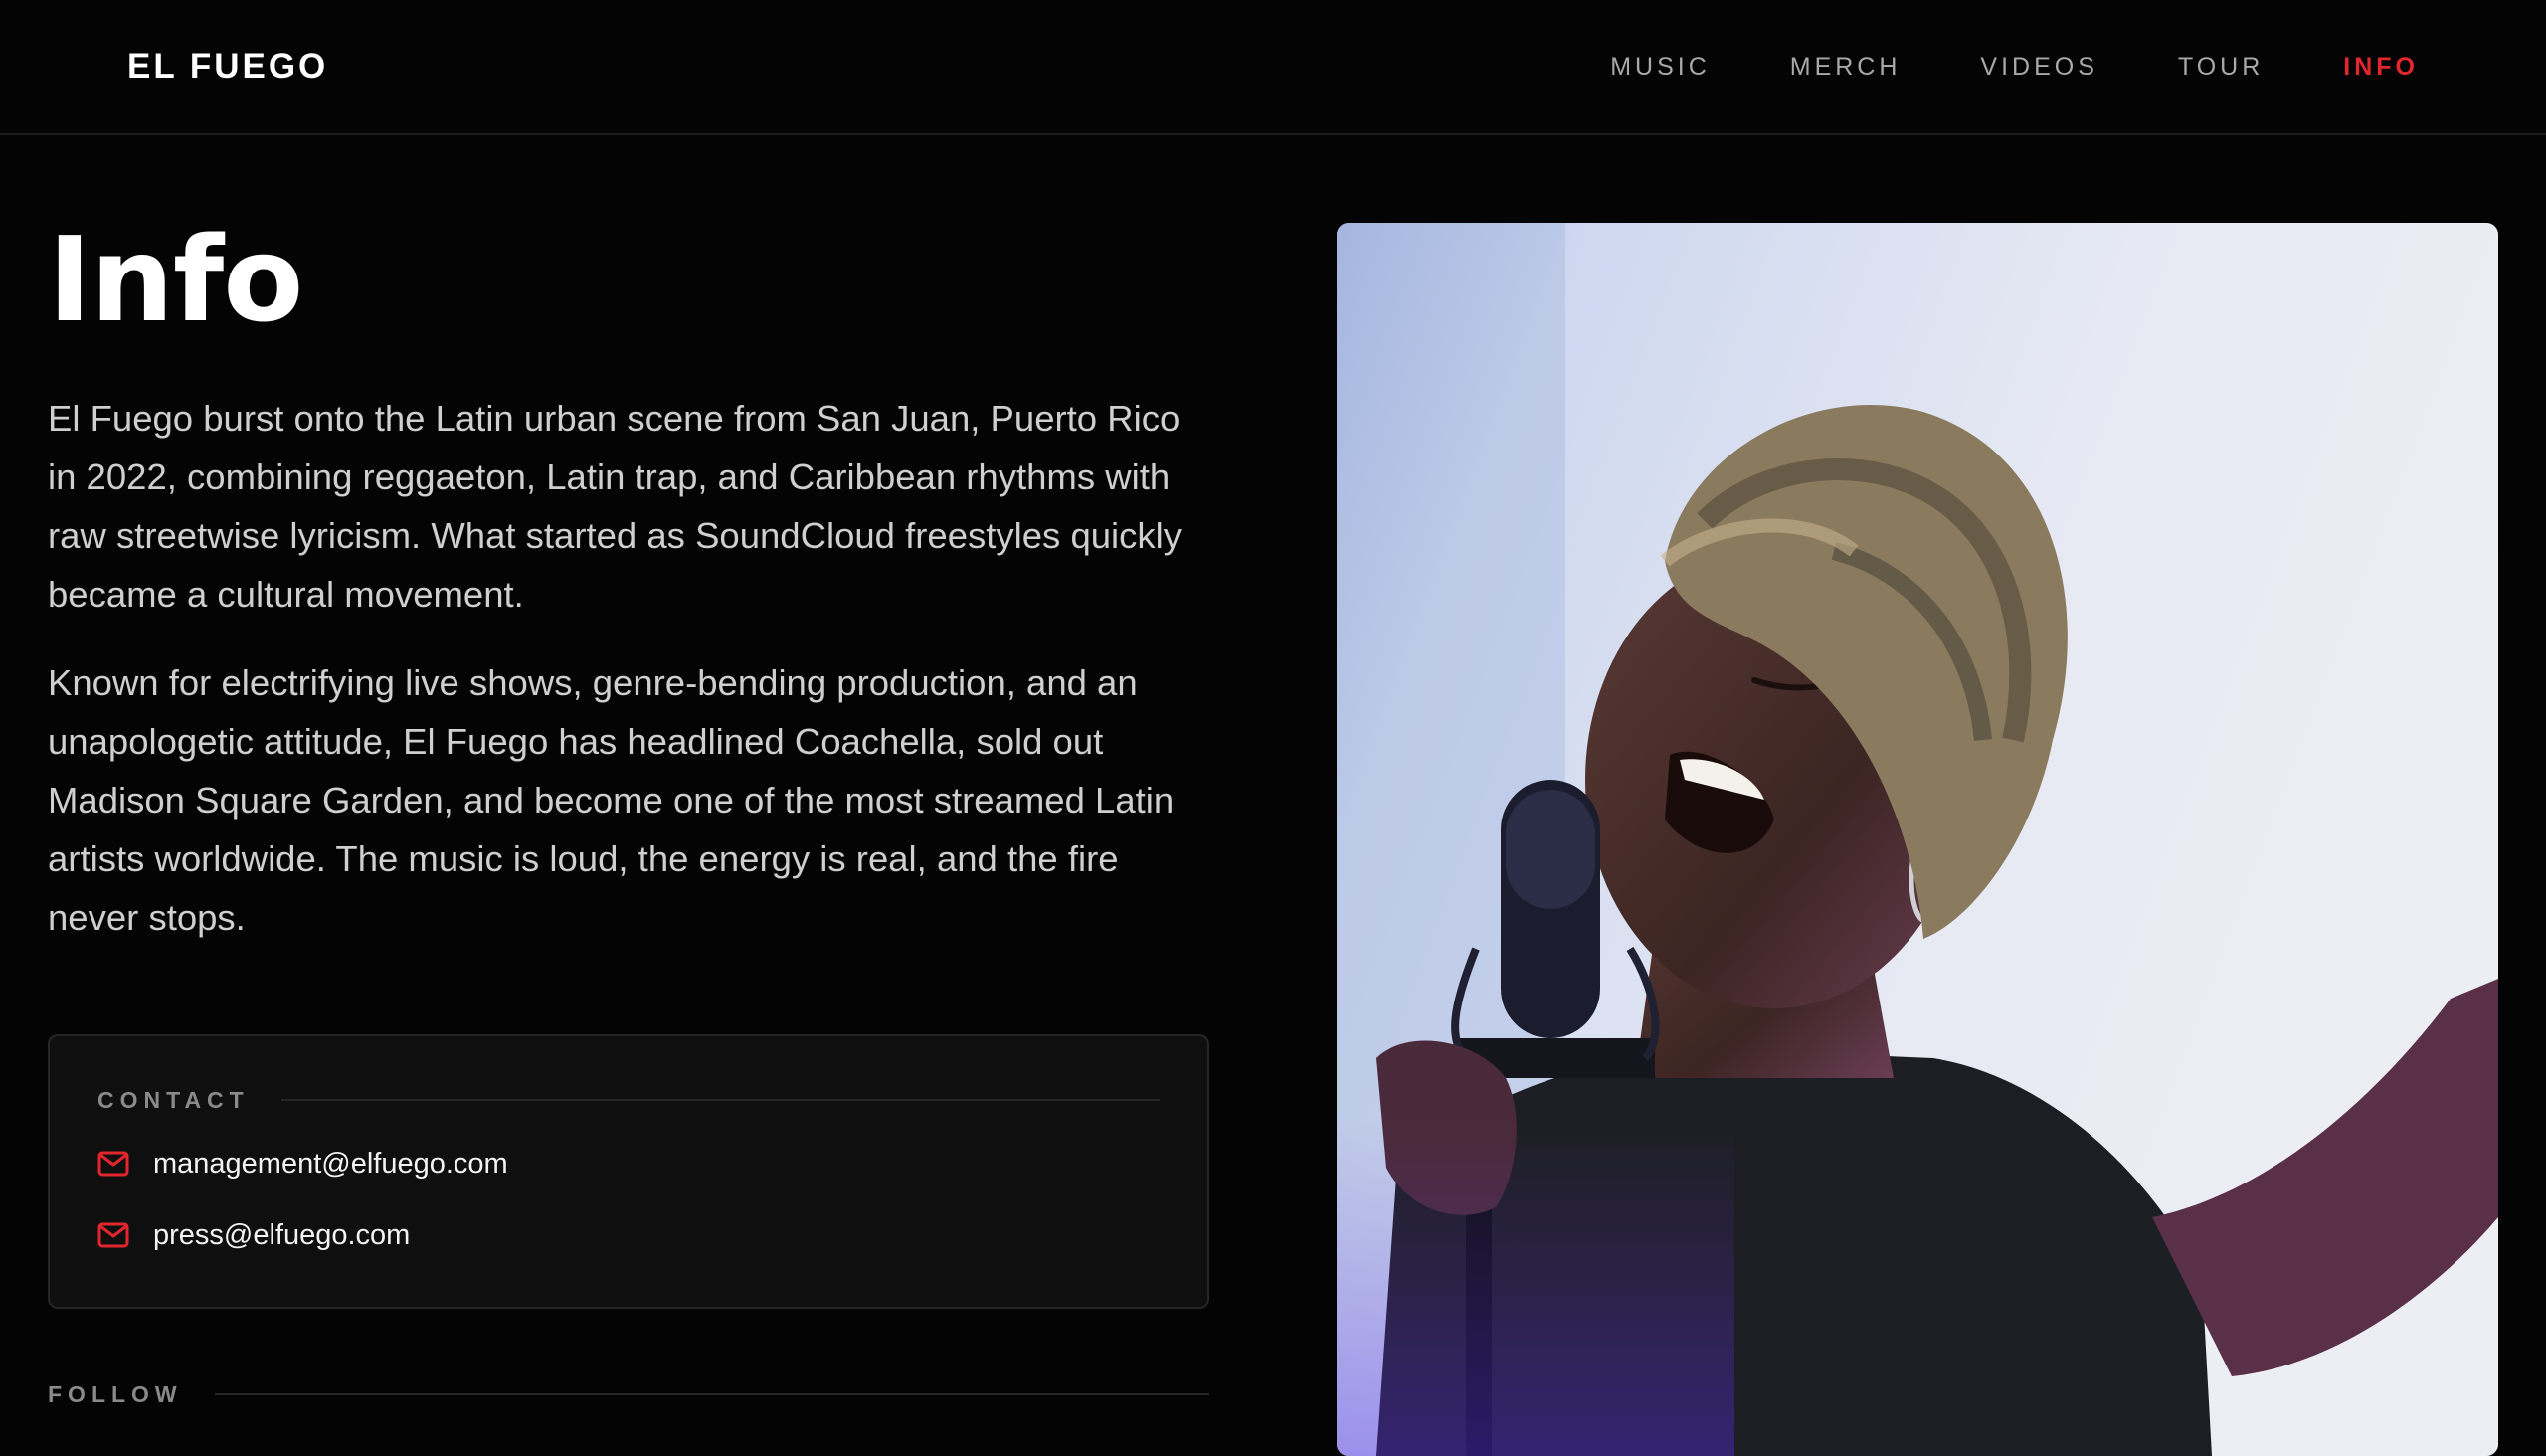 The width and height of the screenshot is (2546, 1456). I want to click on nav-item-merch: MERCH, so click(1846, 67).